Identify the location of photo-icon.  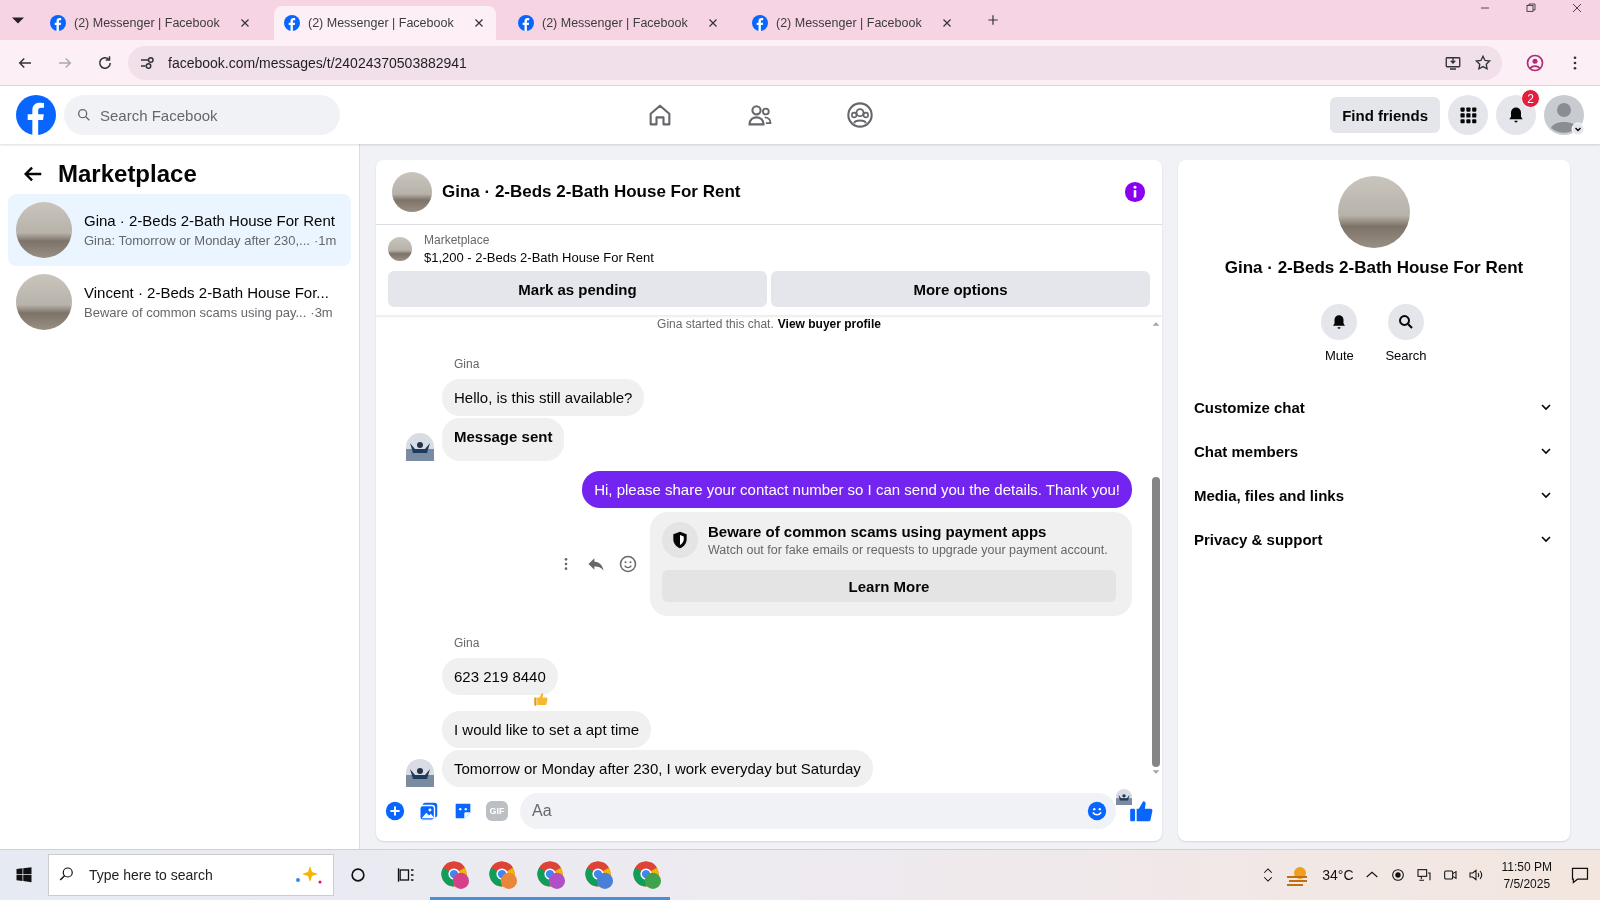
(429, 811).